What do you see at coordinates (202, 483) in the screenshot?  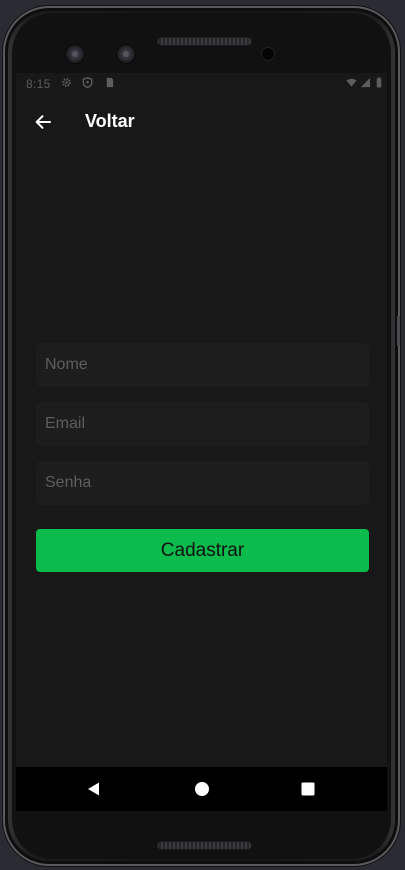 I see `password-field` at bounding box center [202, 483].